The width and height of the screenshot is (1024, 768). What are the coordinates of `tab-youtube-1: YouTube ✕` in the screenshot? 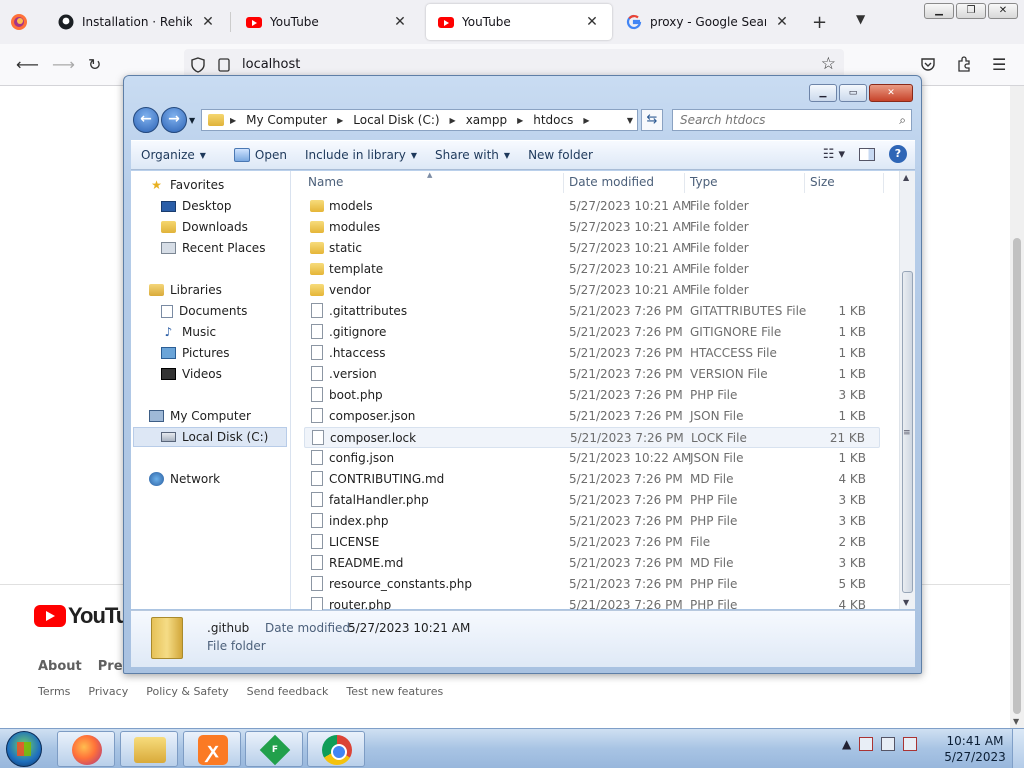 It's located at (327, 22).